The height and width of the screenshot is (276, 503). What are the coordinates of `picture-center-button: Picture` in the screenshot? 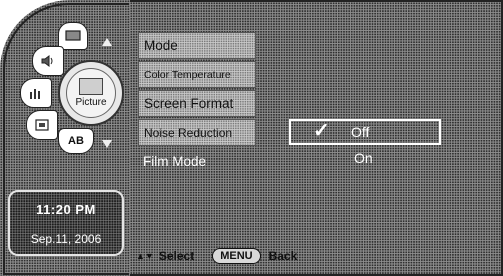 It's located at (91, 93).